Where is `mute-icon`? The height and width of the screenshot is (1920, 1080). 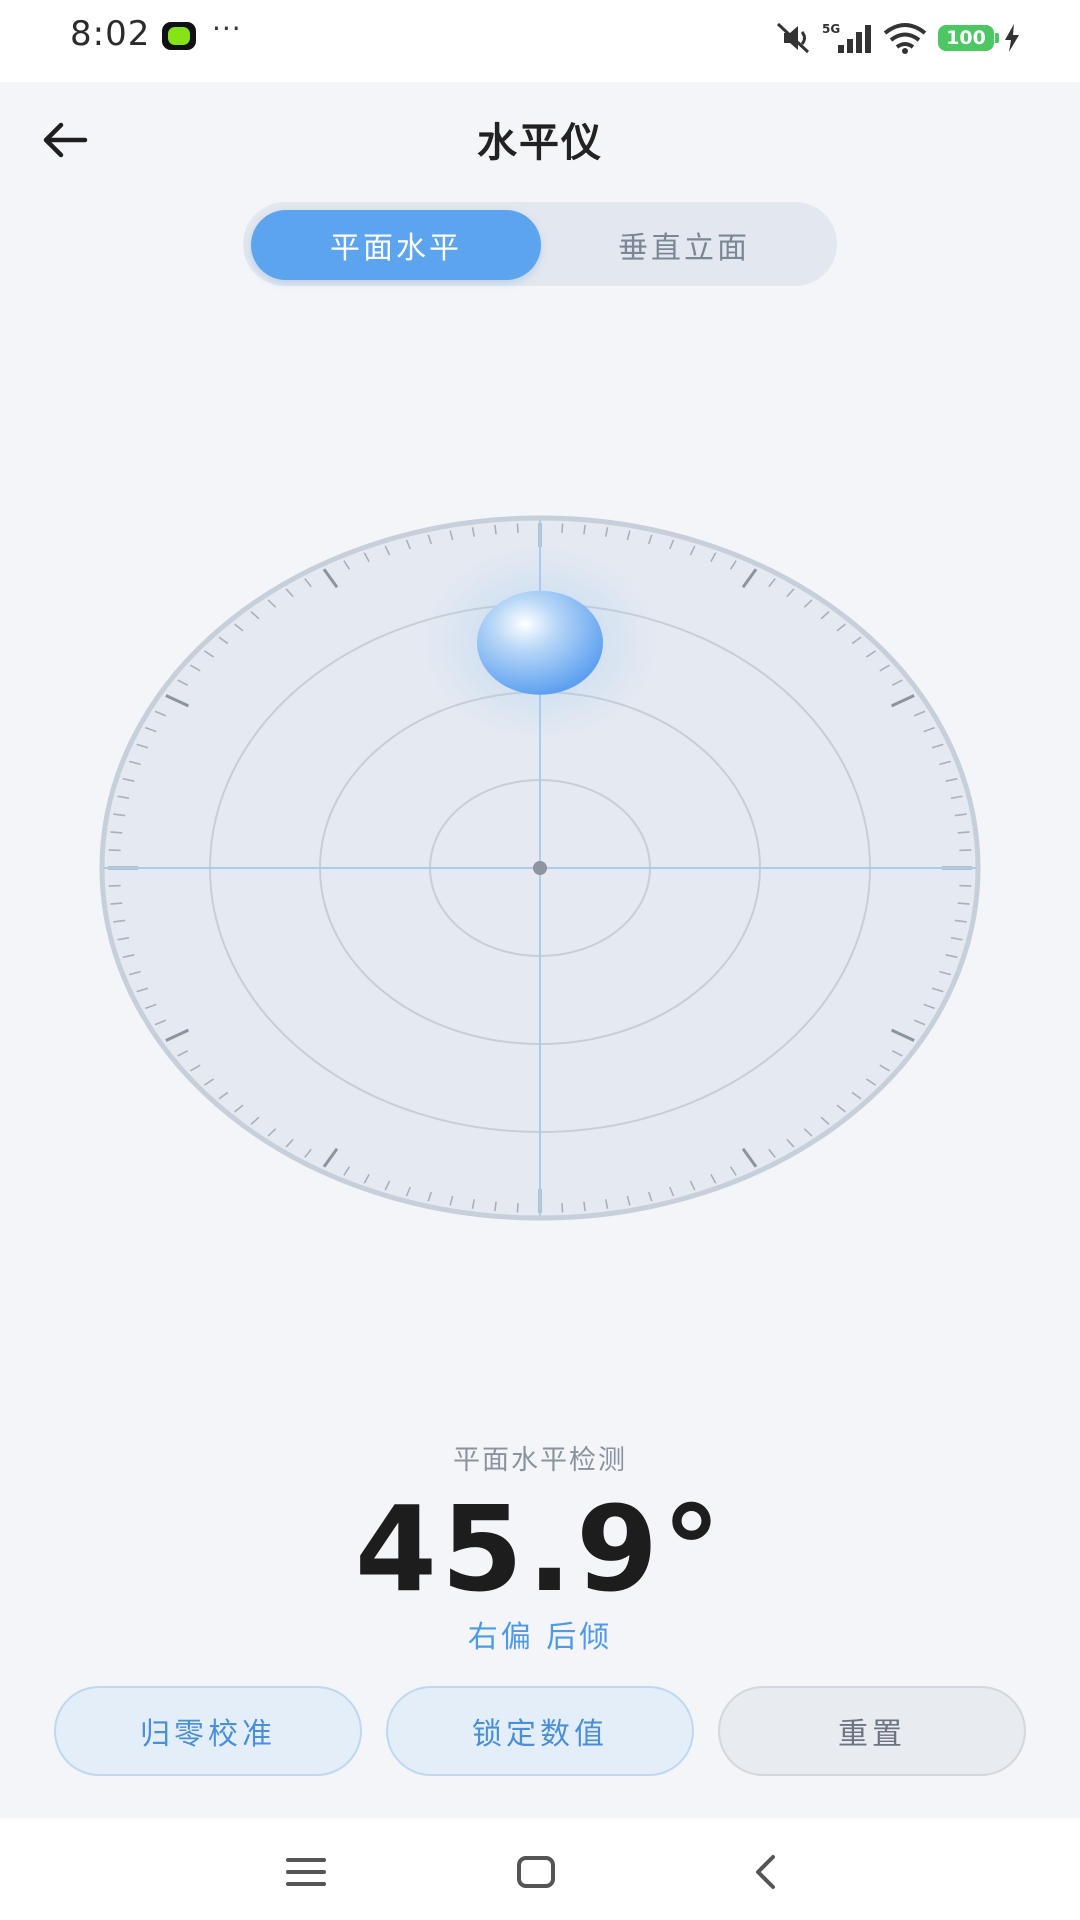
mute-icon is located at coordinates (793, 38).